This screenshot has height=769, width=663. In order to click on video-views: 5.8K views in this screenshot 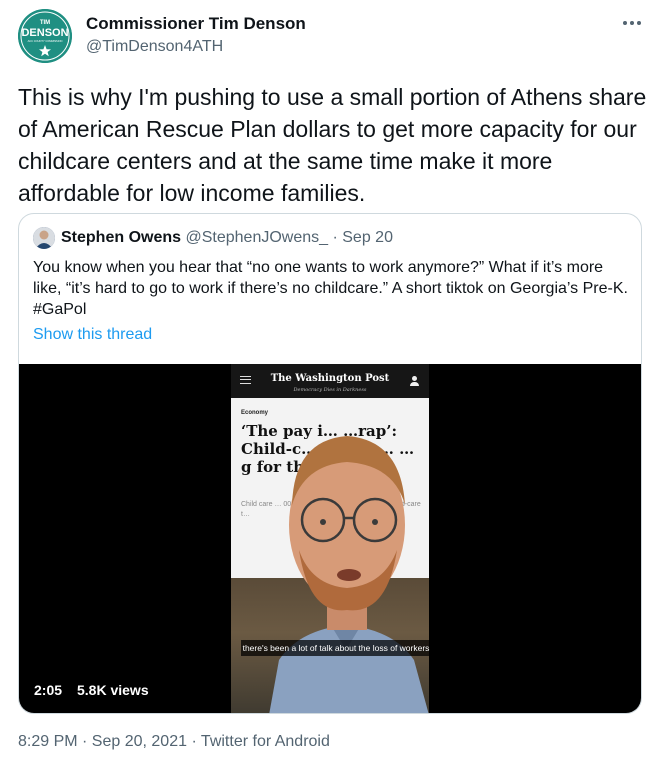, I will do `click(113, 690)`.